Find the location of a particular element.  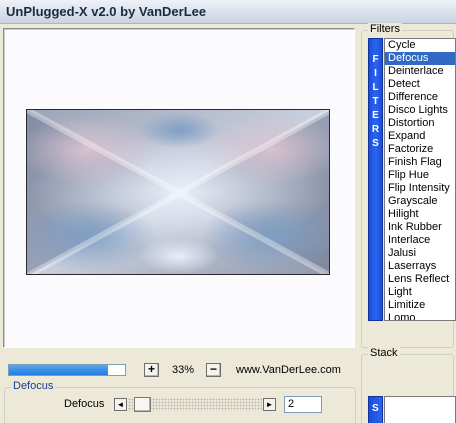

stack-category-strip: S is located at coordinates (375, 409).